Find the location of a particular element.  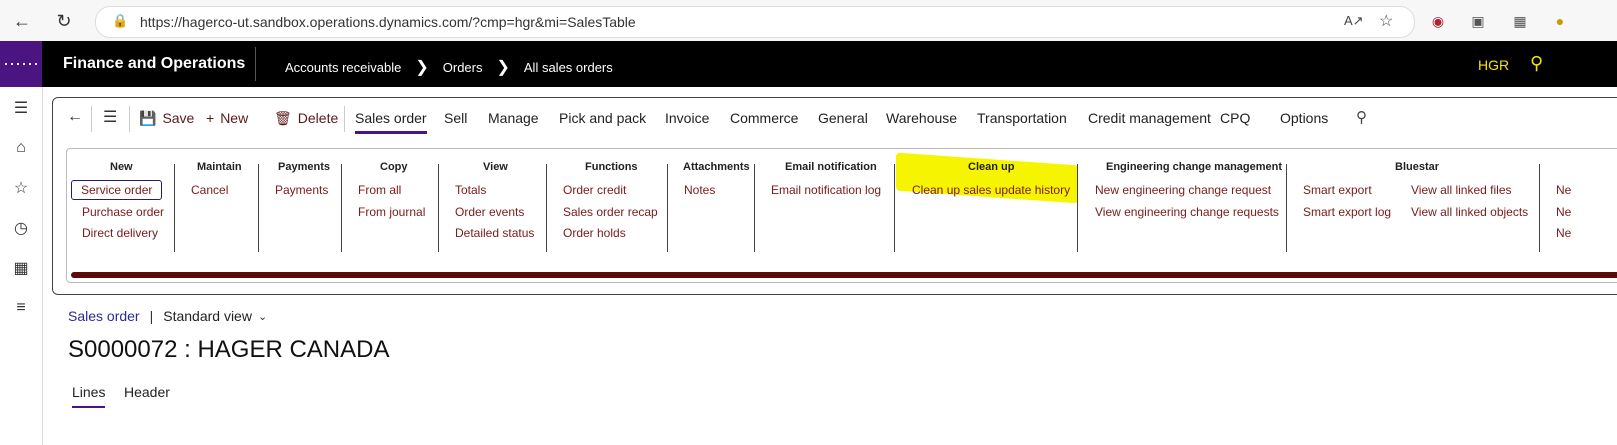

tab-cpq: CPQ is located at coordinates (1235, 118).